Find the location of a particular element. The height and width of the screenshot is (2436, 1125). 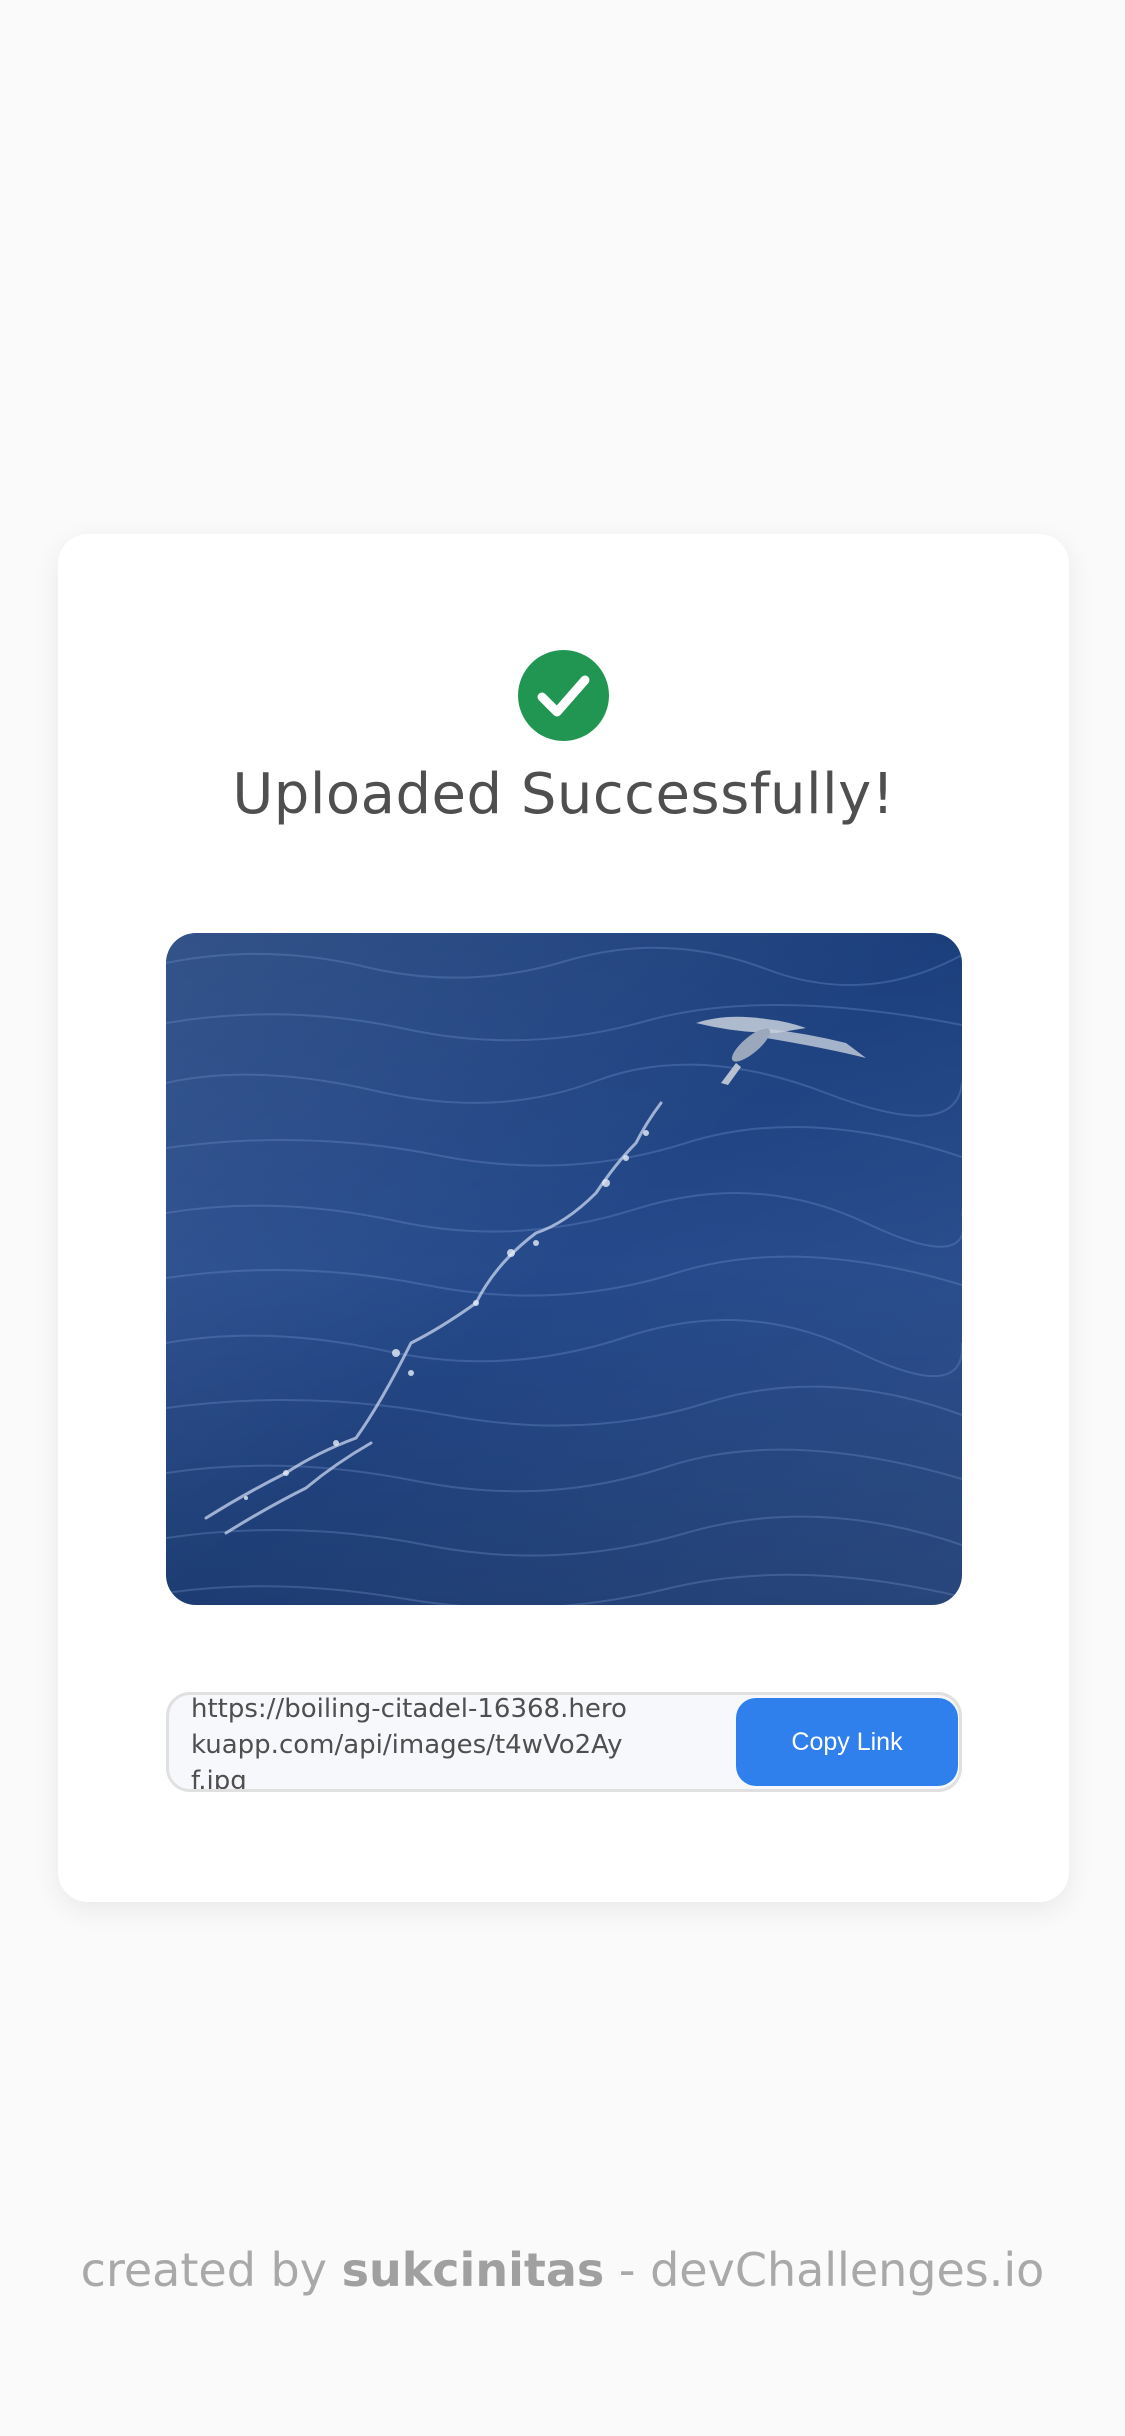

page-title: Uploaded Successfully! is located at coordinates (563, 794).